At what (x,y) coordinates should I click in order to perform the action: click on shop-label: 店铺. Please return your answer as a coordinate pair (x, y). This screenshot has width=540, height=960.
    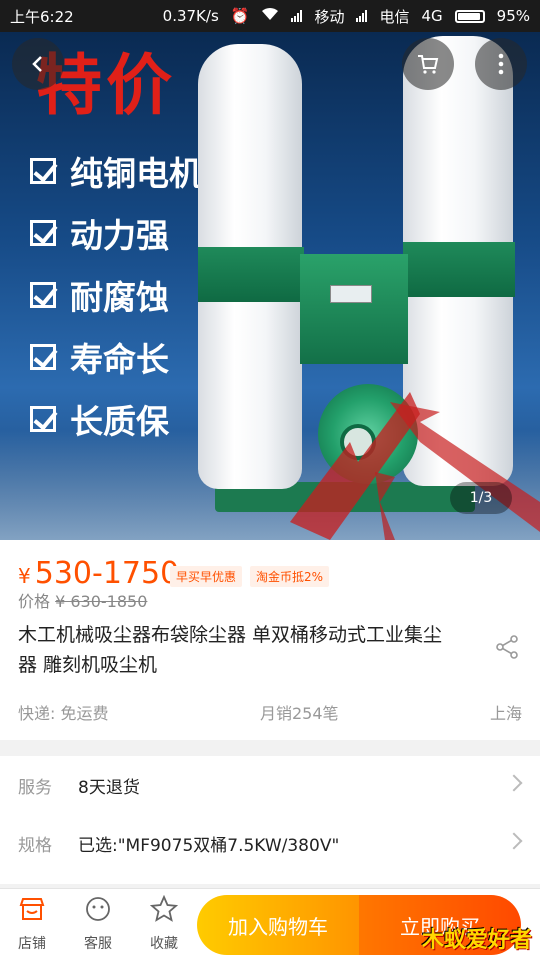
    Looking at the image, I should click on (32, 944).